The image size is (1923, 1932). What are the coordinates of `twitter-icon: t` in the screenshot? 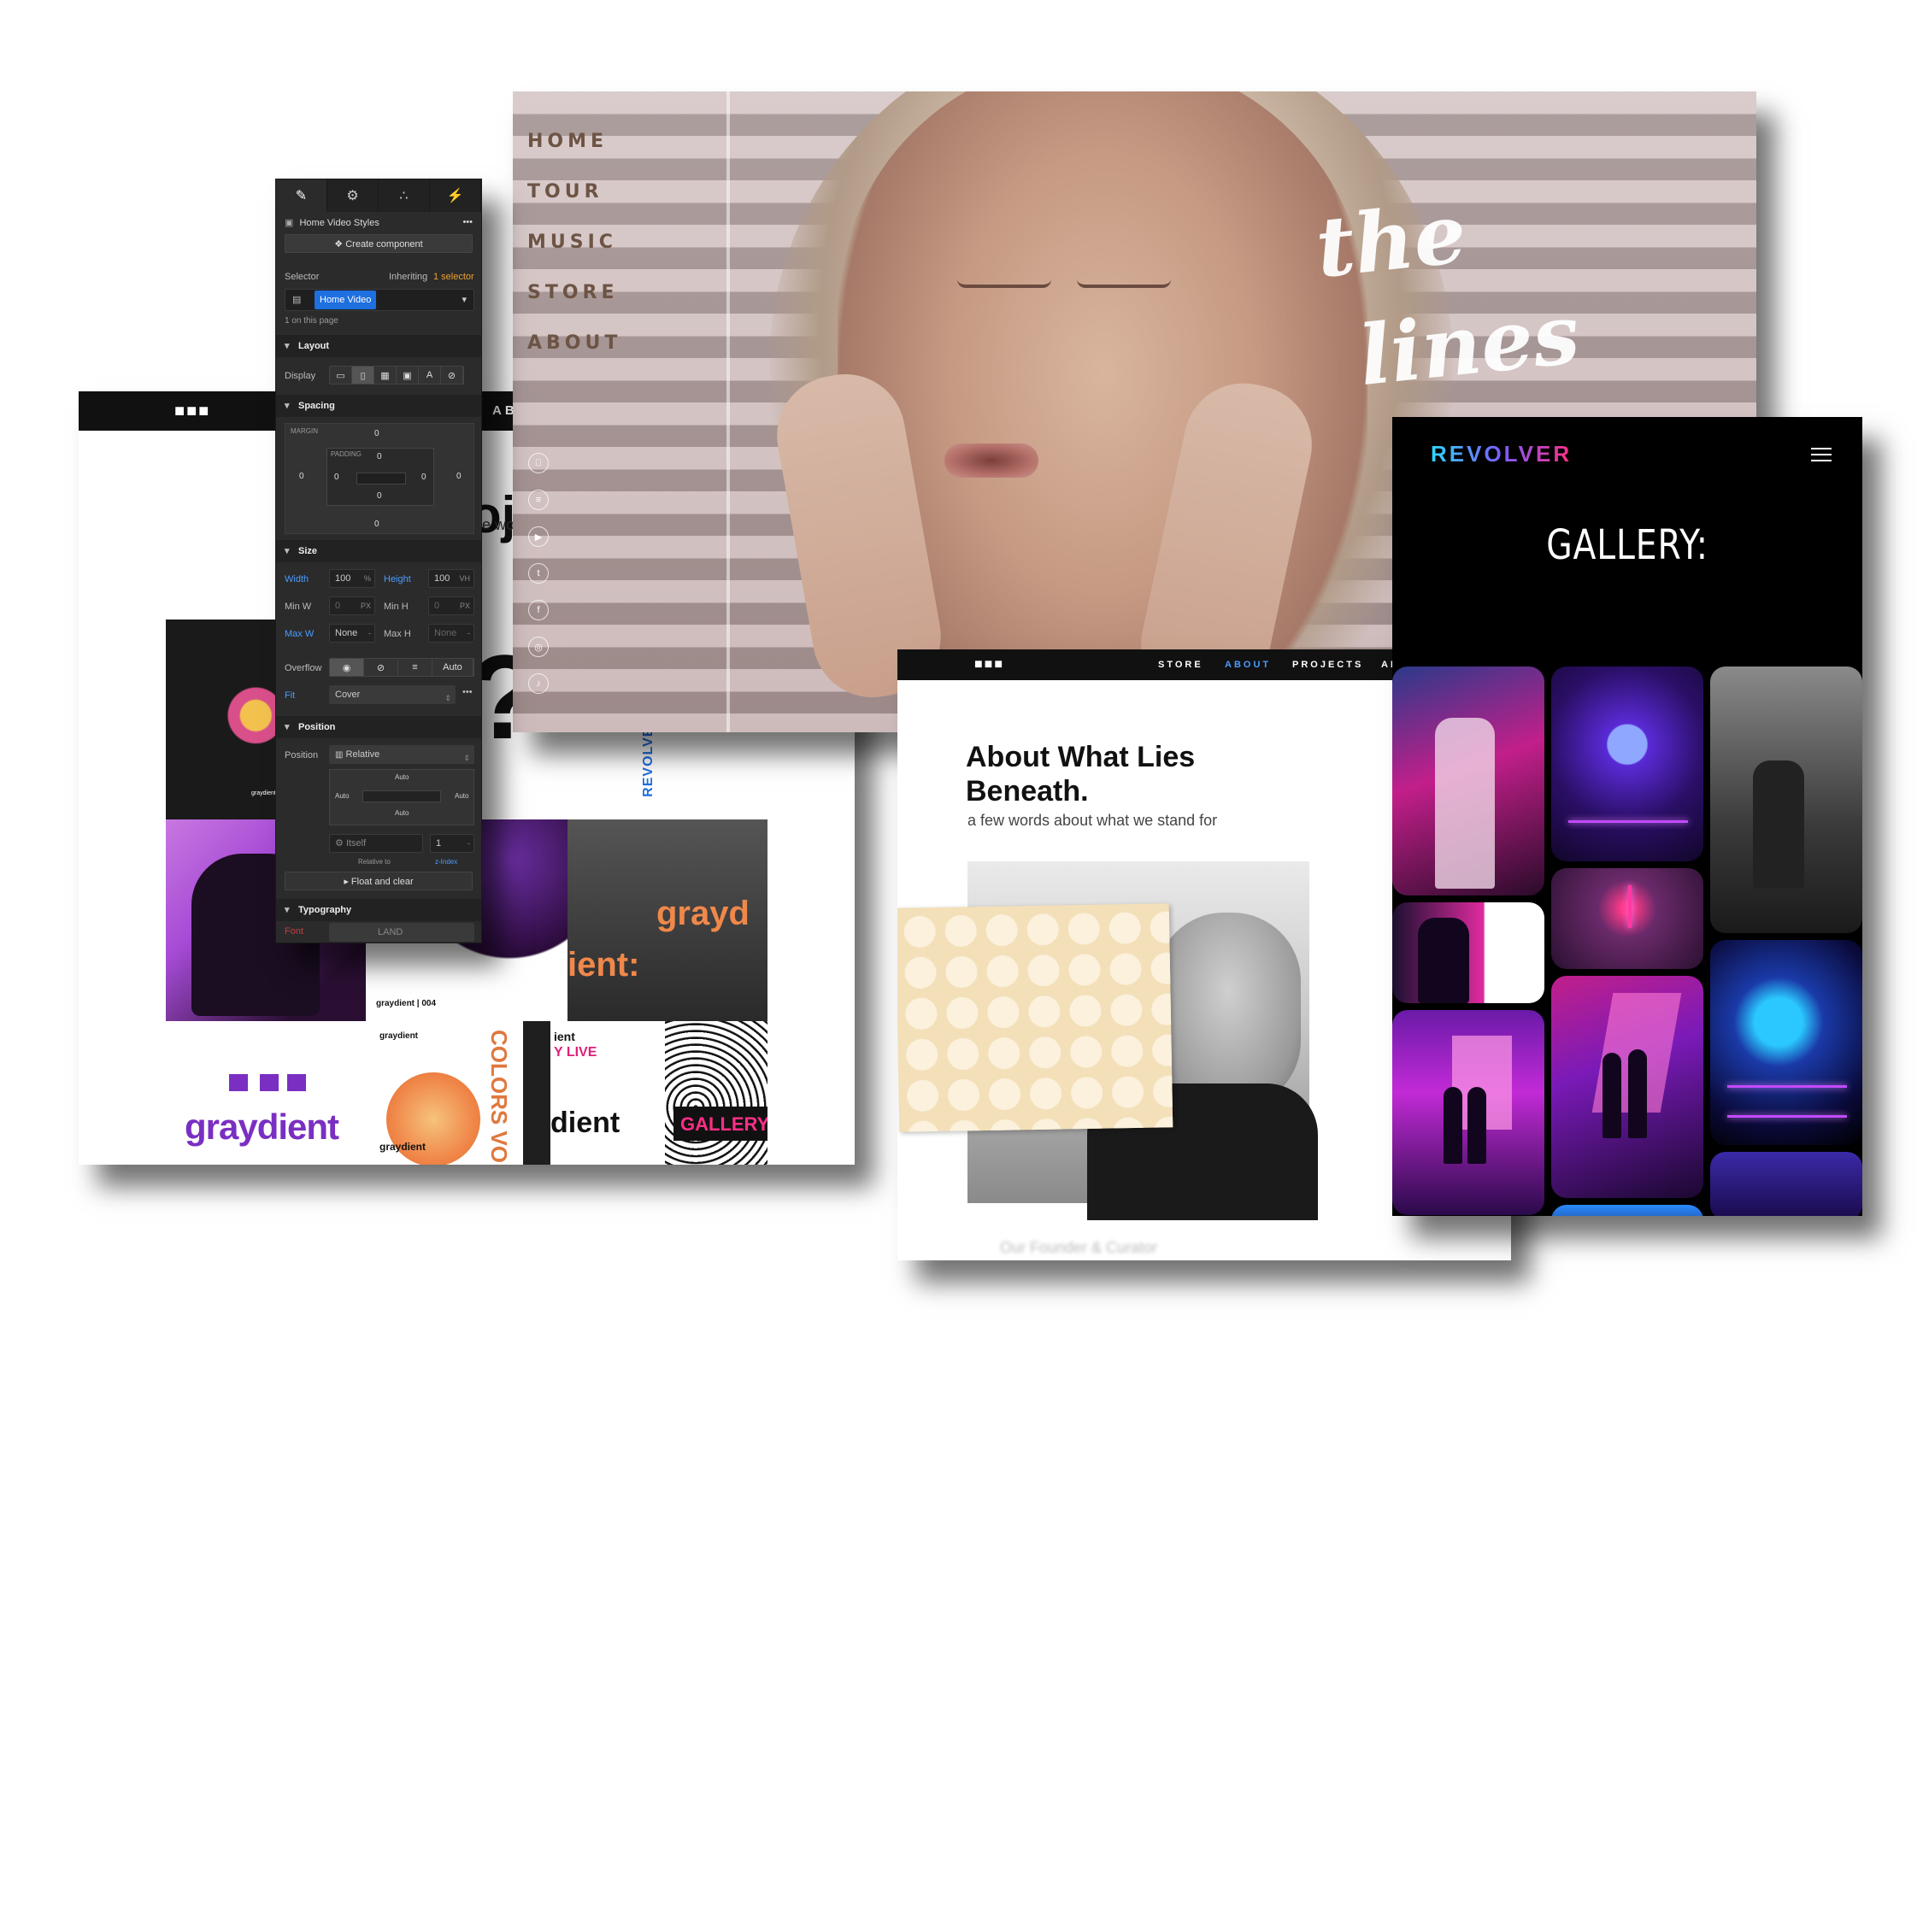 It's located at (538, 573).